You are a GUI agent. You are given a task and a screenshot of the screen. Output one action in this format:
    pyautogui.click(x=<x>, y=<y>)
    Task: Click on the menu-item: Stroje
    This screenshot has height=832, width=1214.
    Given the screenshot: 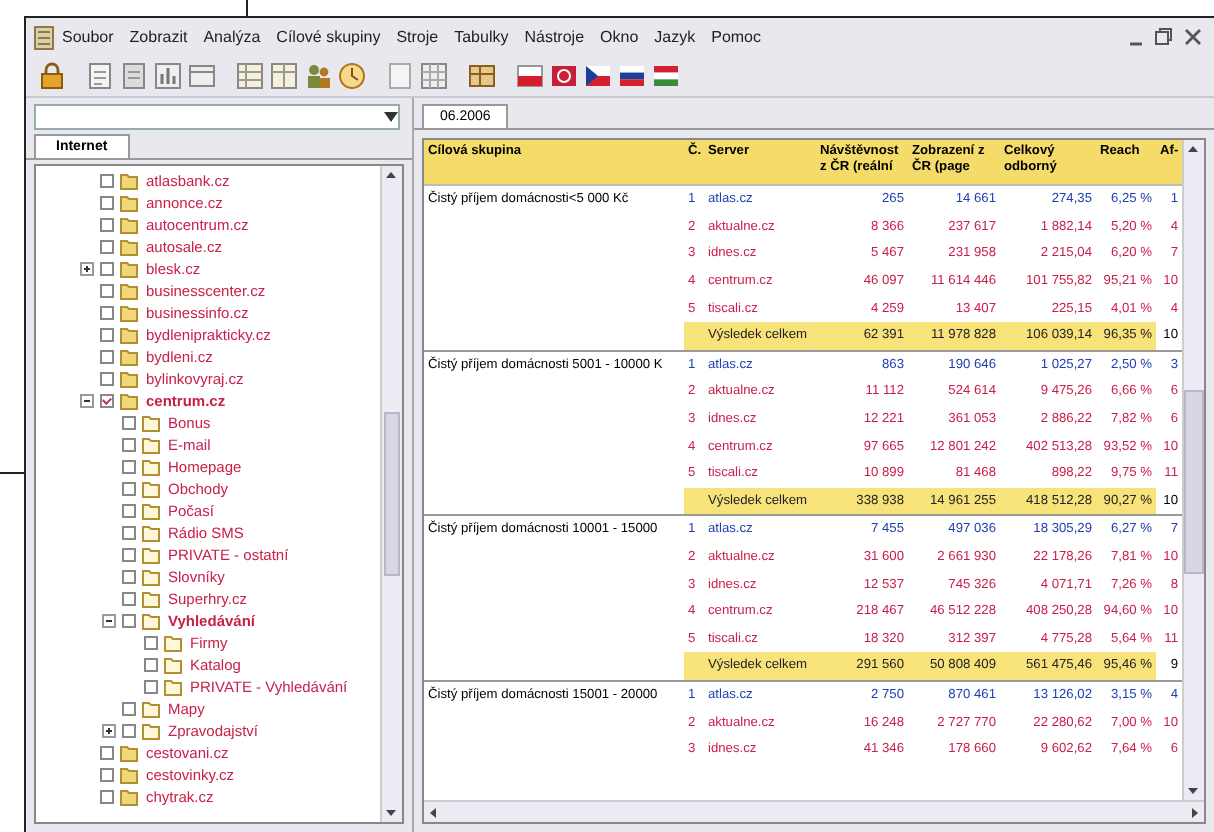 What is the action you would take?
    pyautogui.click(x=417, y=37)
    